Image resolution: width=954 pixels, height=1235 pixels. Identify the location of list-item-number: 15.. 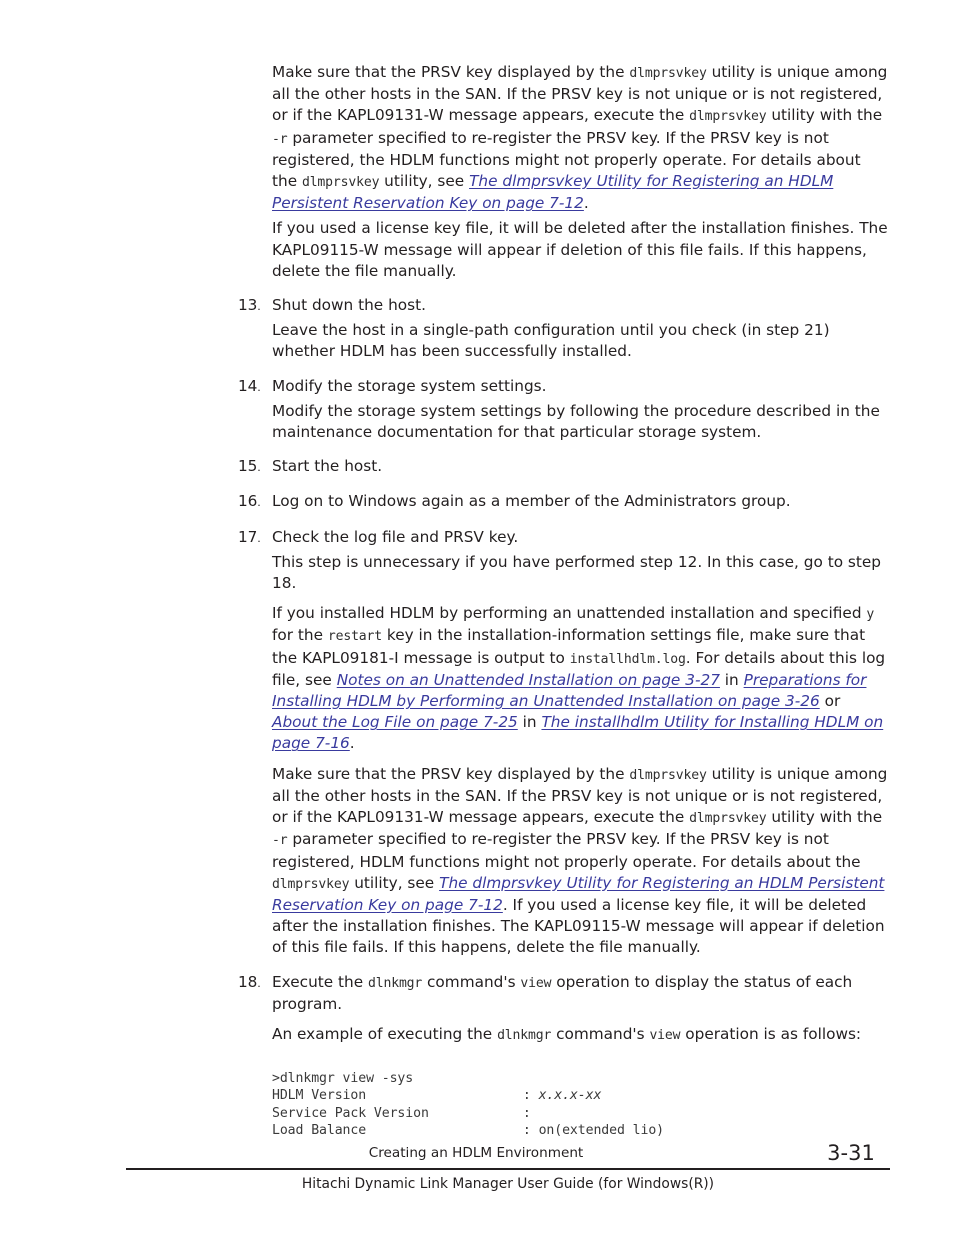
(255, 467).